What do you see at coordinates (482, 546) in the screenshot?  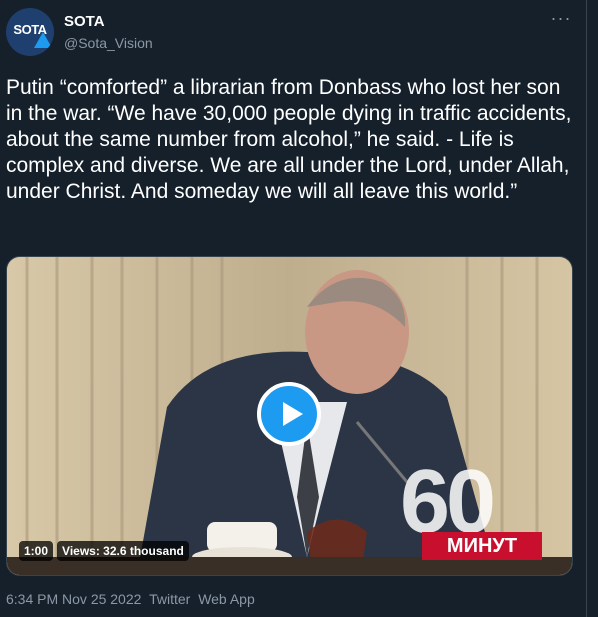 I see `channel-logo-label: МИНУТ` at bounding box center [482, 546].